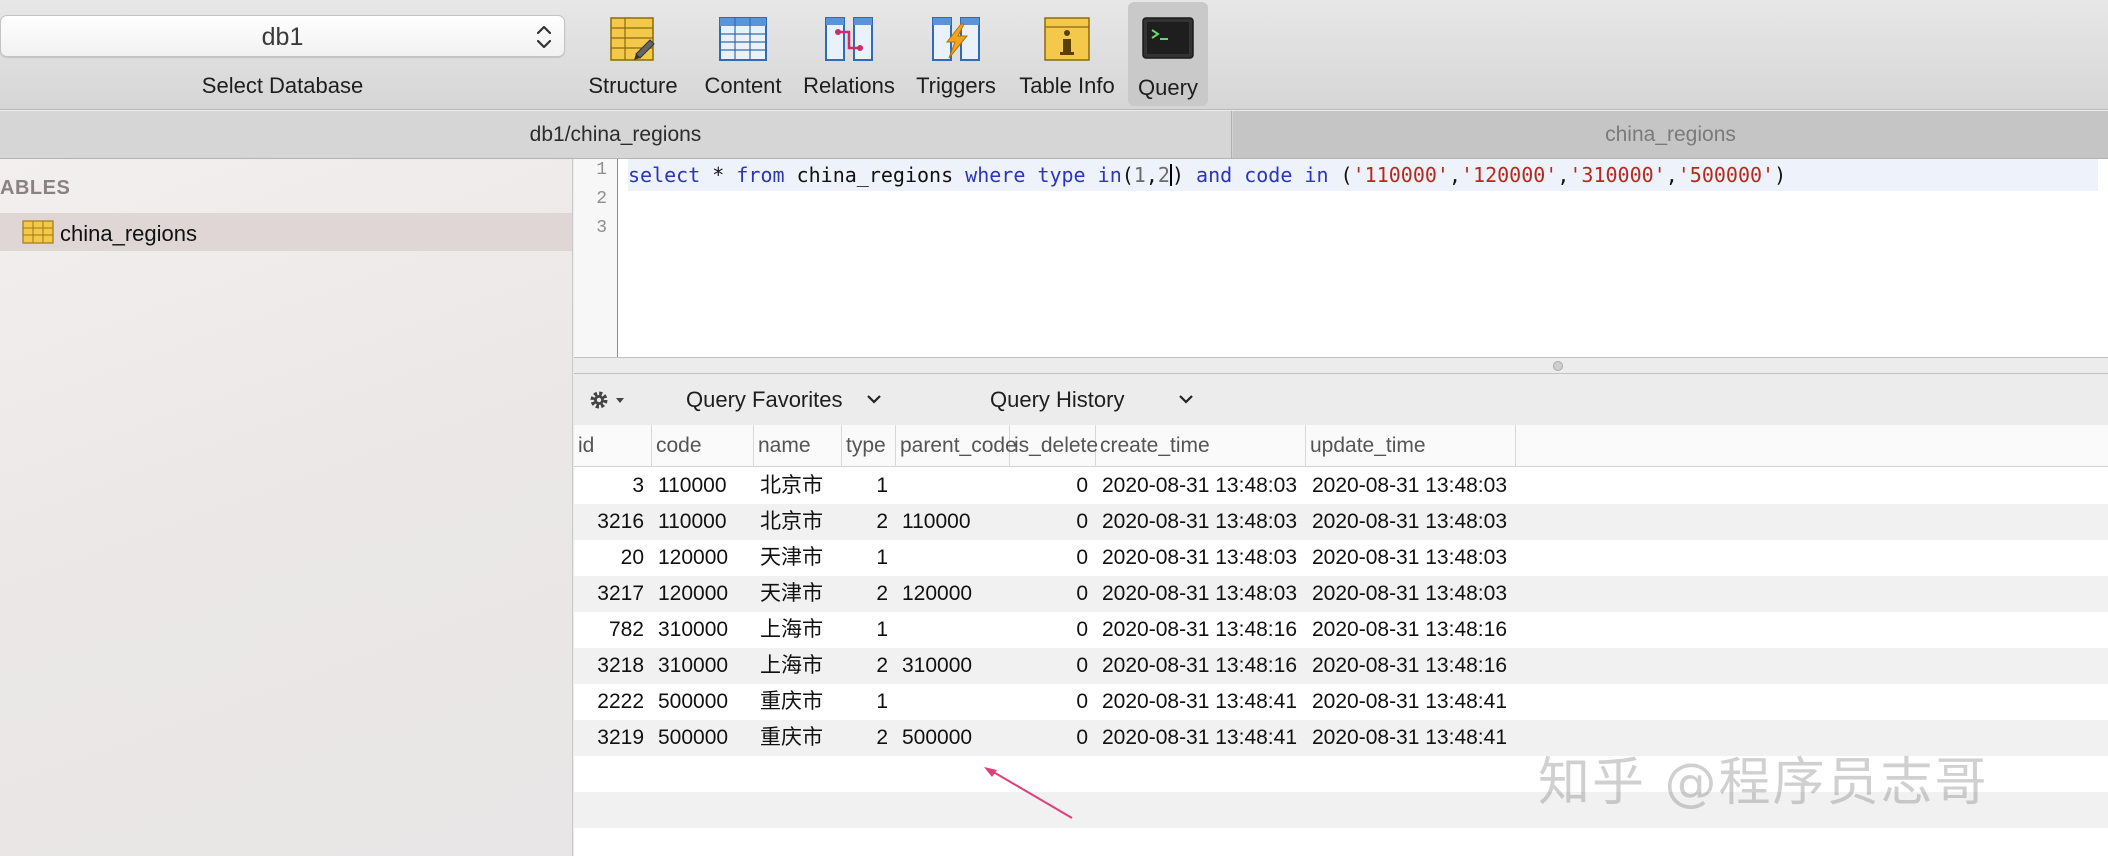 The image size is (2108, 856). What do you see at coordinates (609, 738) in the screenshot?
I see `table-cell-id: 3219` at bounding box center [609, 738].